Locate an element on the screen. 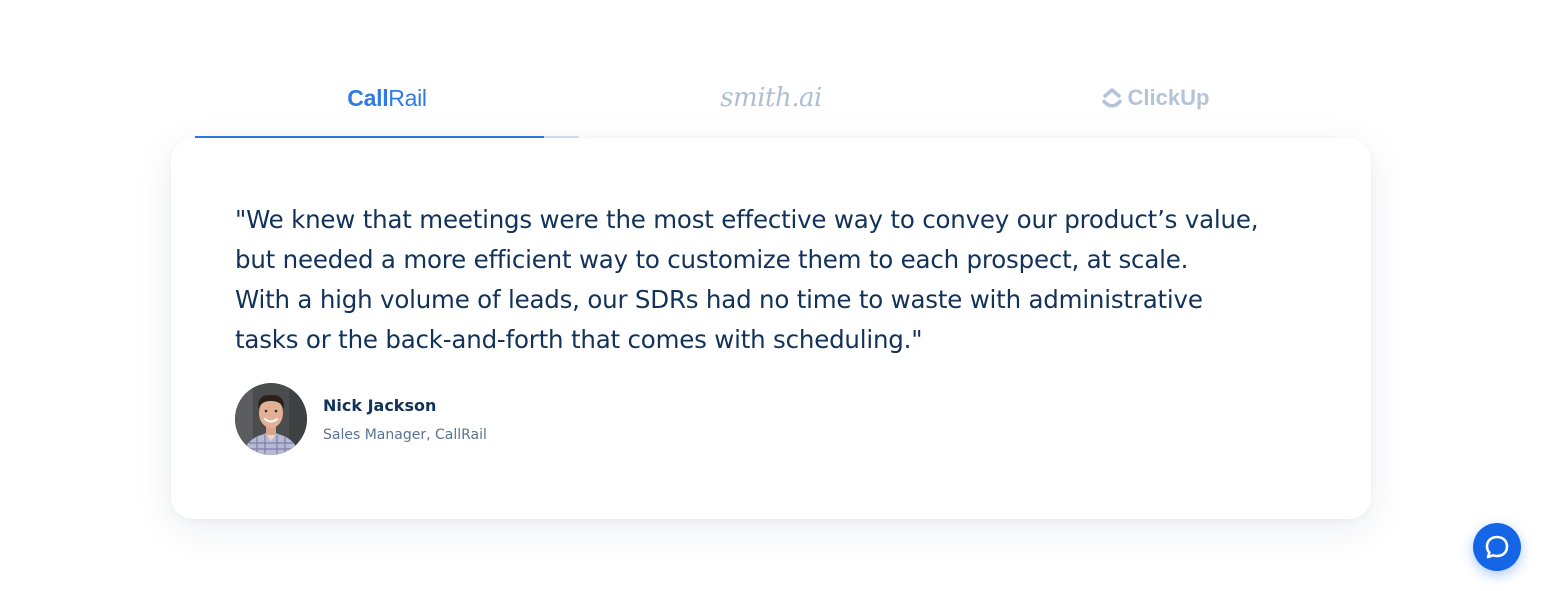 Image resolution: width=1541 pixels, height=591 pixels. avatar is located at coordinates (271, 419).